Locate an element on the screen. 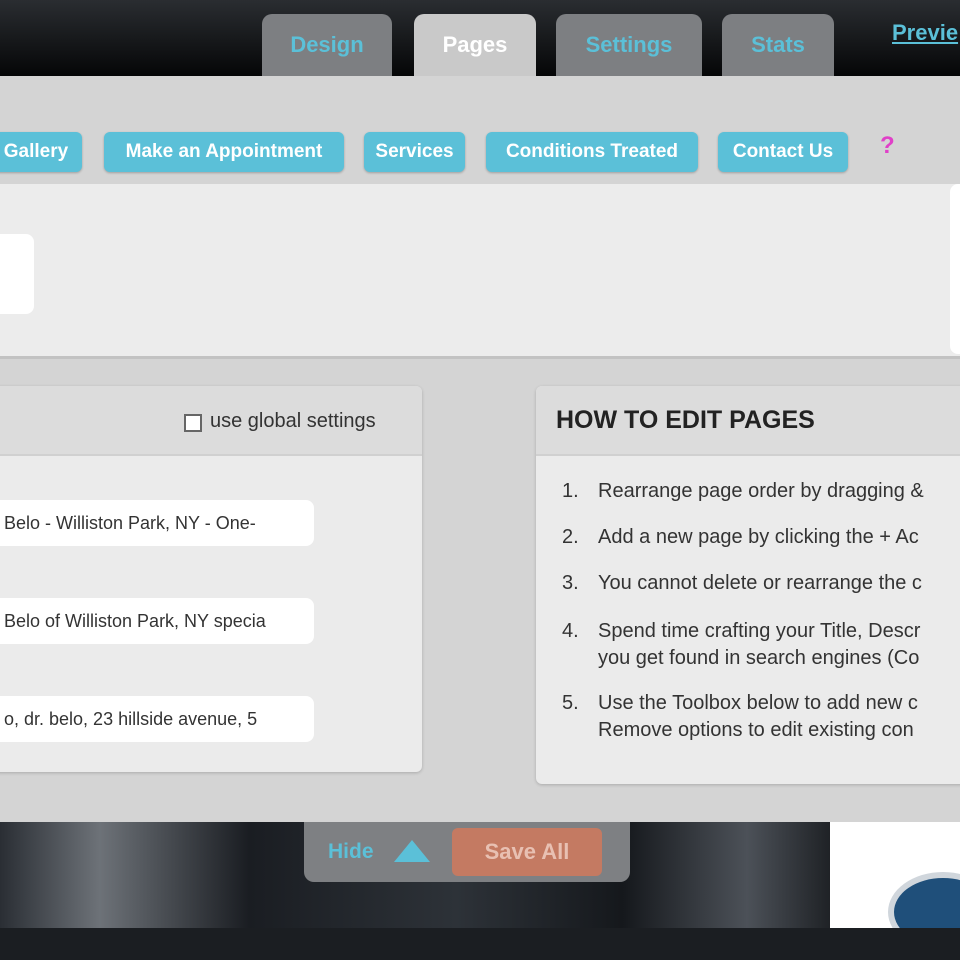  hide-button: Hide is located at coordinates (351, 852).